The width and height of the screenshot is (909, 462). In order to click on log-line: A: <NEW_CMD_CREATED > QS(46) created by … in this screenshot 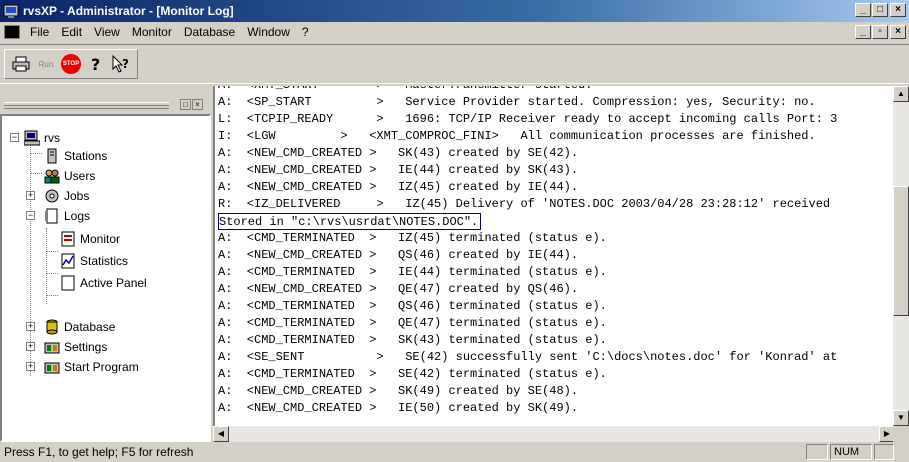, I will do `click(398, 255)`.